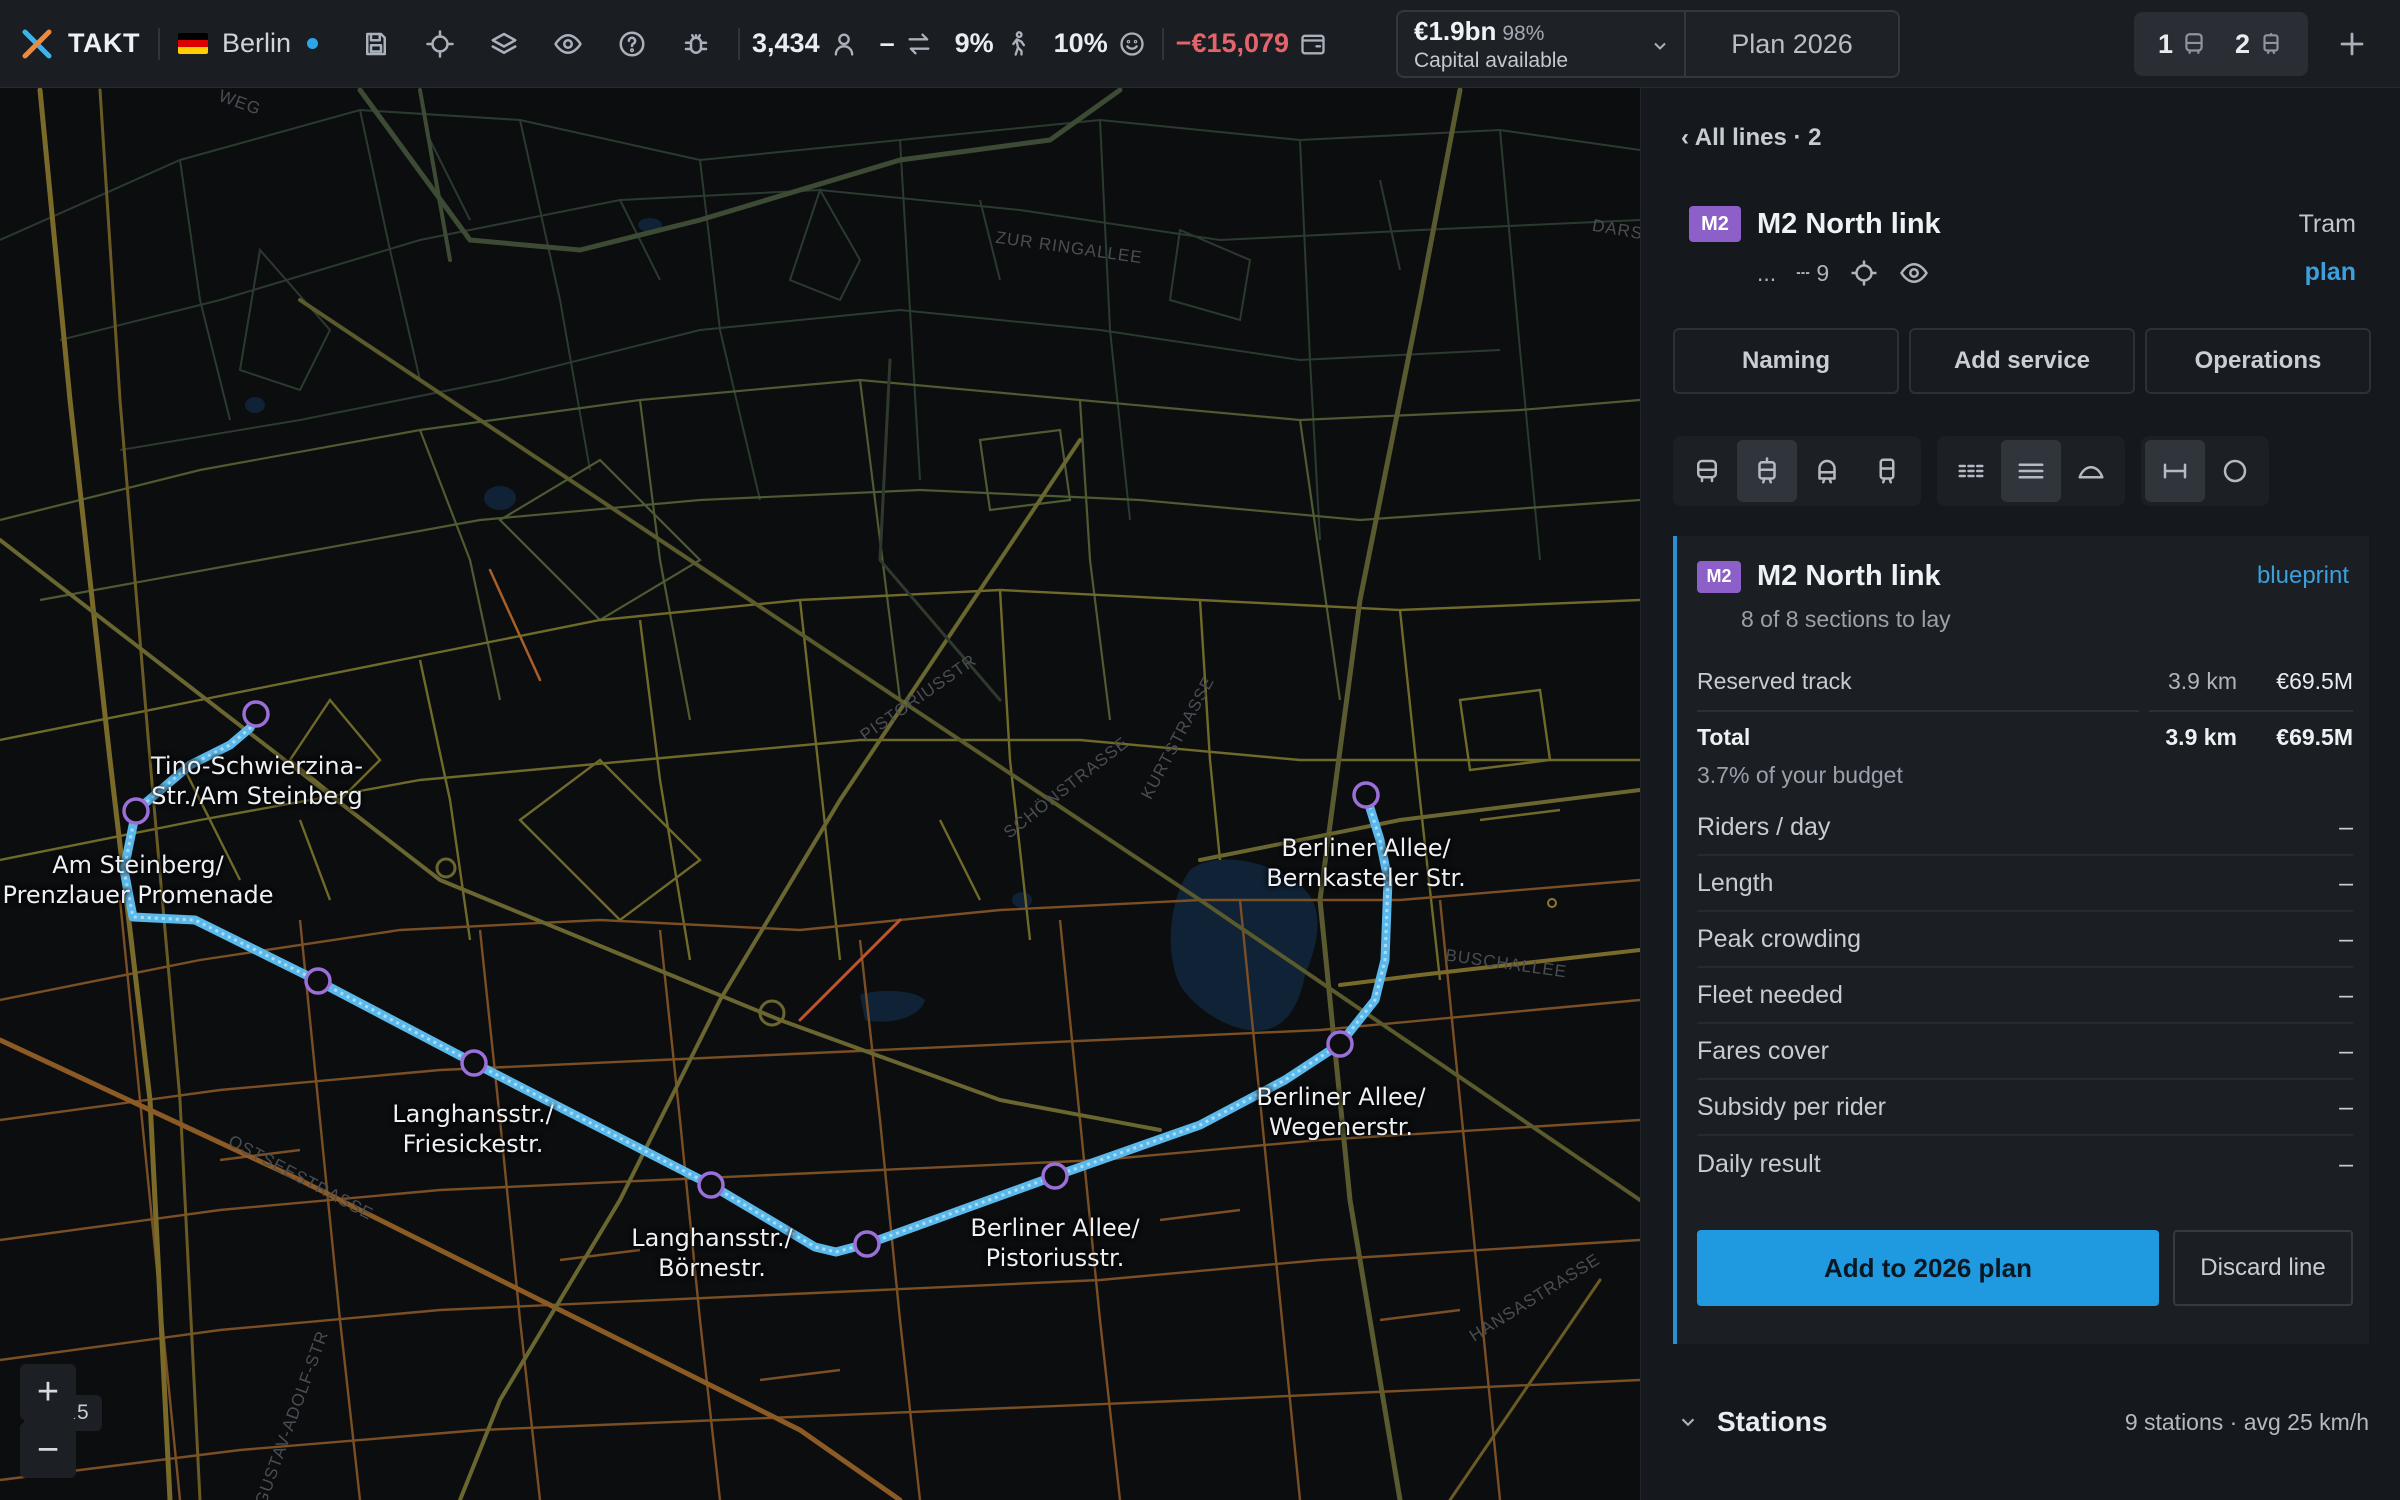 Image resolution: width=2400 pixels, height=1500 pixels. I want to click on metric-row: Fares cover –, so click(2025, 1052).